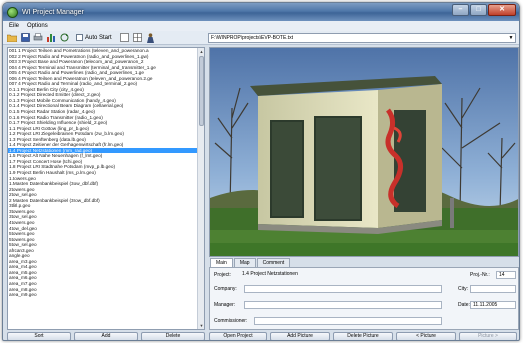  Describe the element at coordinates (37, 26) in the screenshot. I see `menu-options: Options` at that location.